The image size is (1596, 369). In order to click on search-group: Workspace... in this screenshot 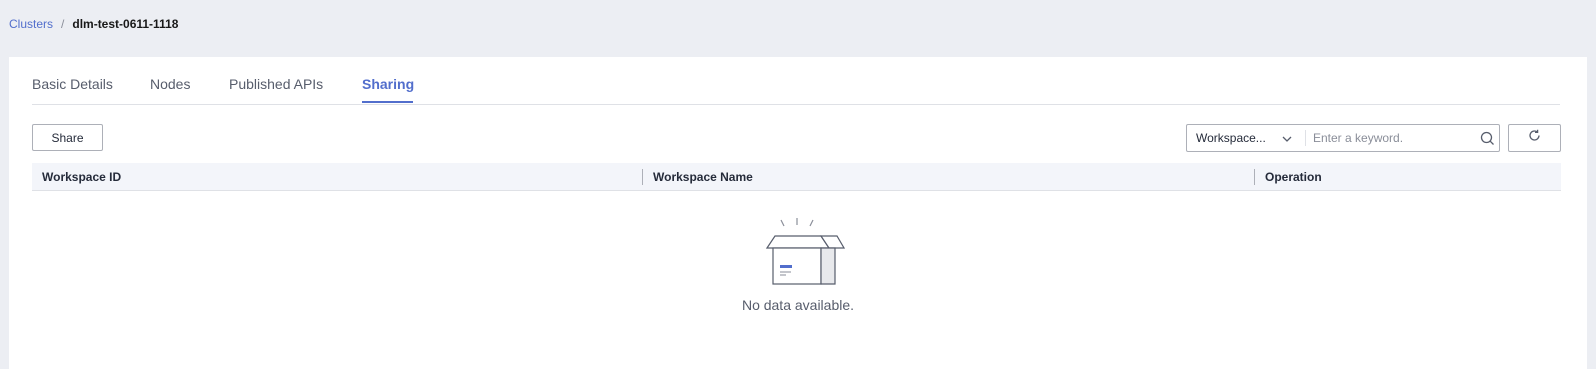, I will do `click(1343, 138)`.